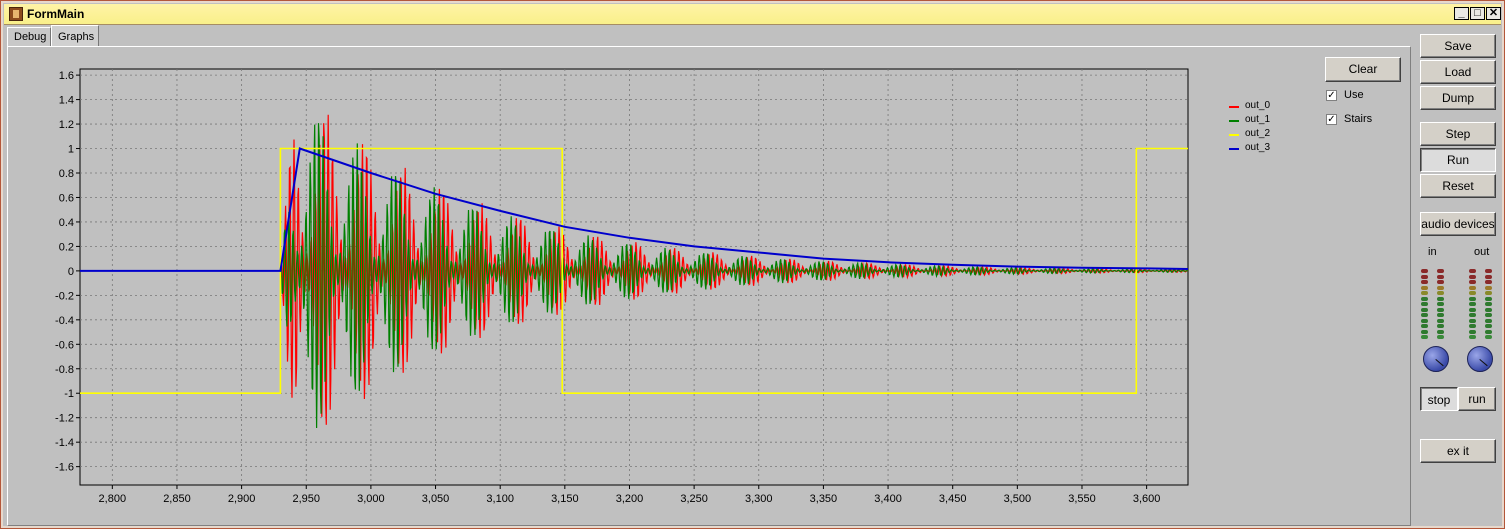 This screenshot has width=1505, height=529. Describe the element at coordinates (1482, 252) in the screenshot. I see `out-label: out` at that location.